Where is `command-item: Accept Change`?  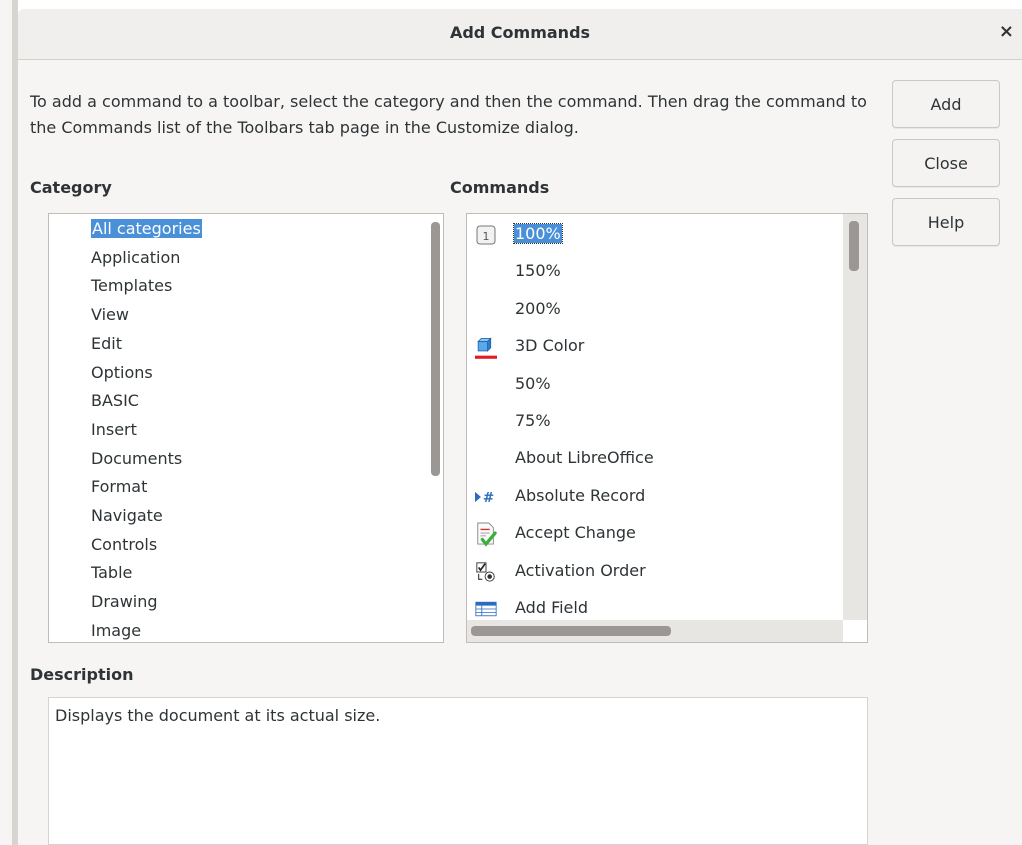
command-item: Accept Change is located at coordinates (657, 533).